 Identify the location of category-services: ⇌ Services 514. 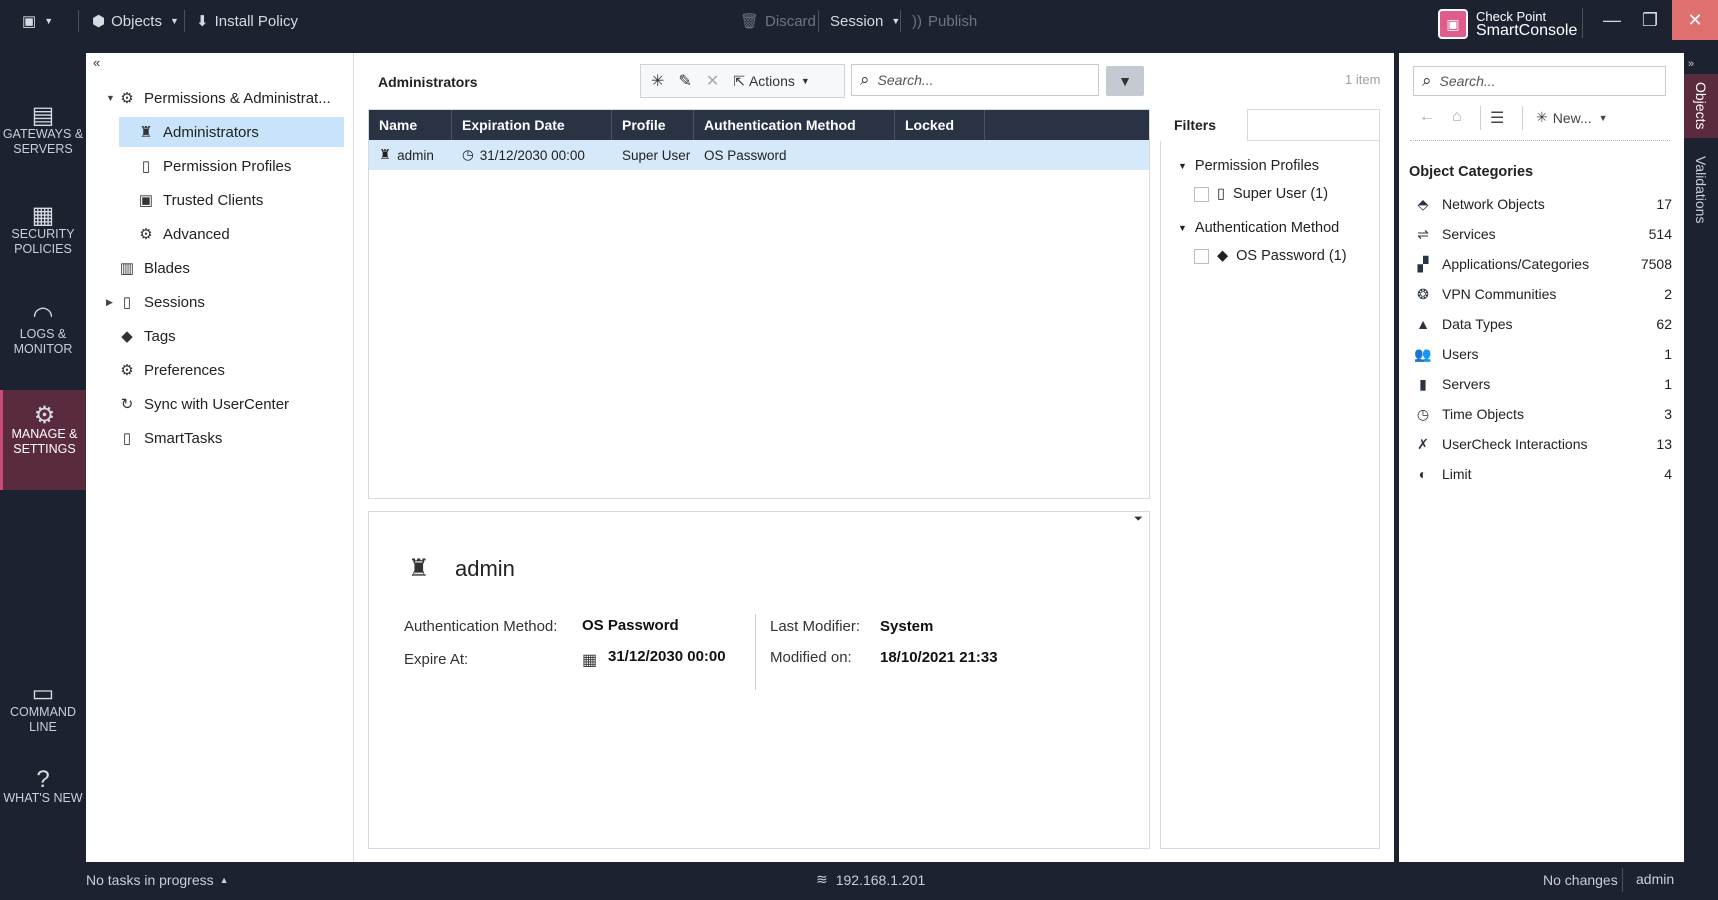
(1543, 234).